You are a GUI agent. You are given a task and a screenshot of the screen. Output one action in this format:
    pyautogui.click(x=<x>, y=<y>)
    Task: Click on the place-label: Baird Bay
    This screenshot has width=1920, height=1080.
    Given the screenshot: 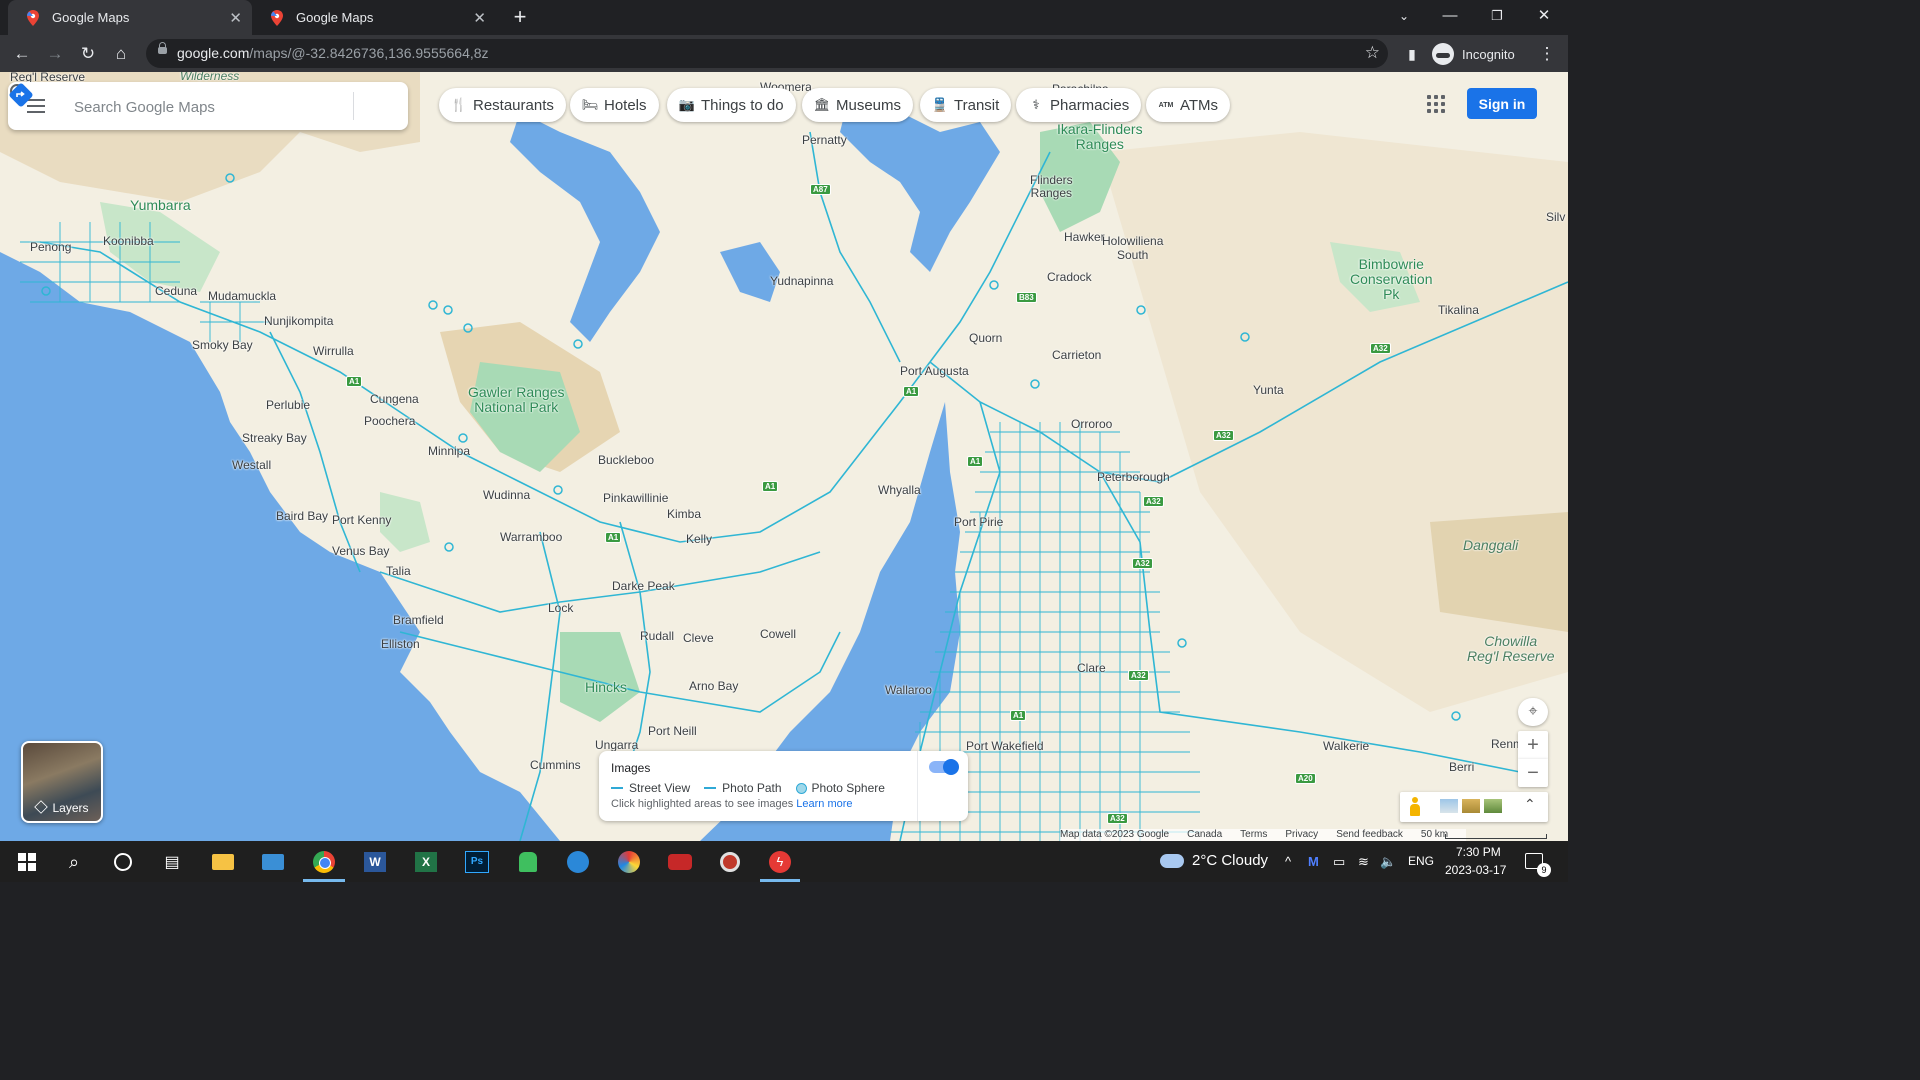 What is the action you would take?
    pyautogui.click(x=302, y=516)
    